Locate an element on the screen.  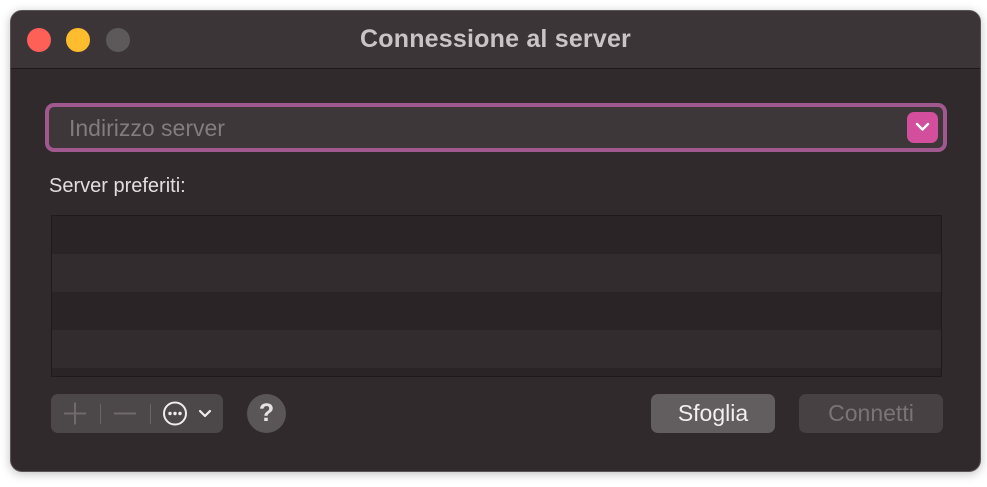
plus-icon is located at coordinates (75, 413).